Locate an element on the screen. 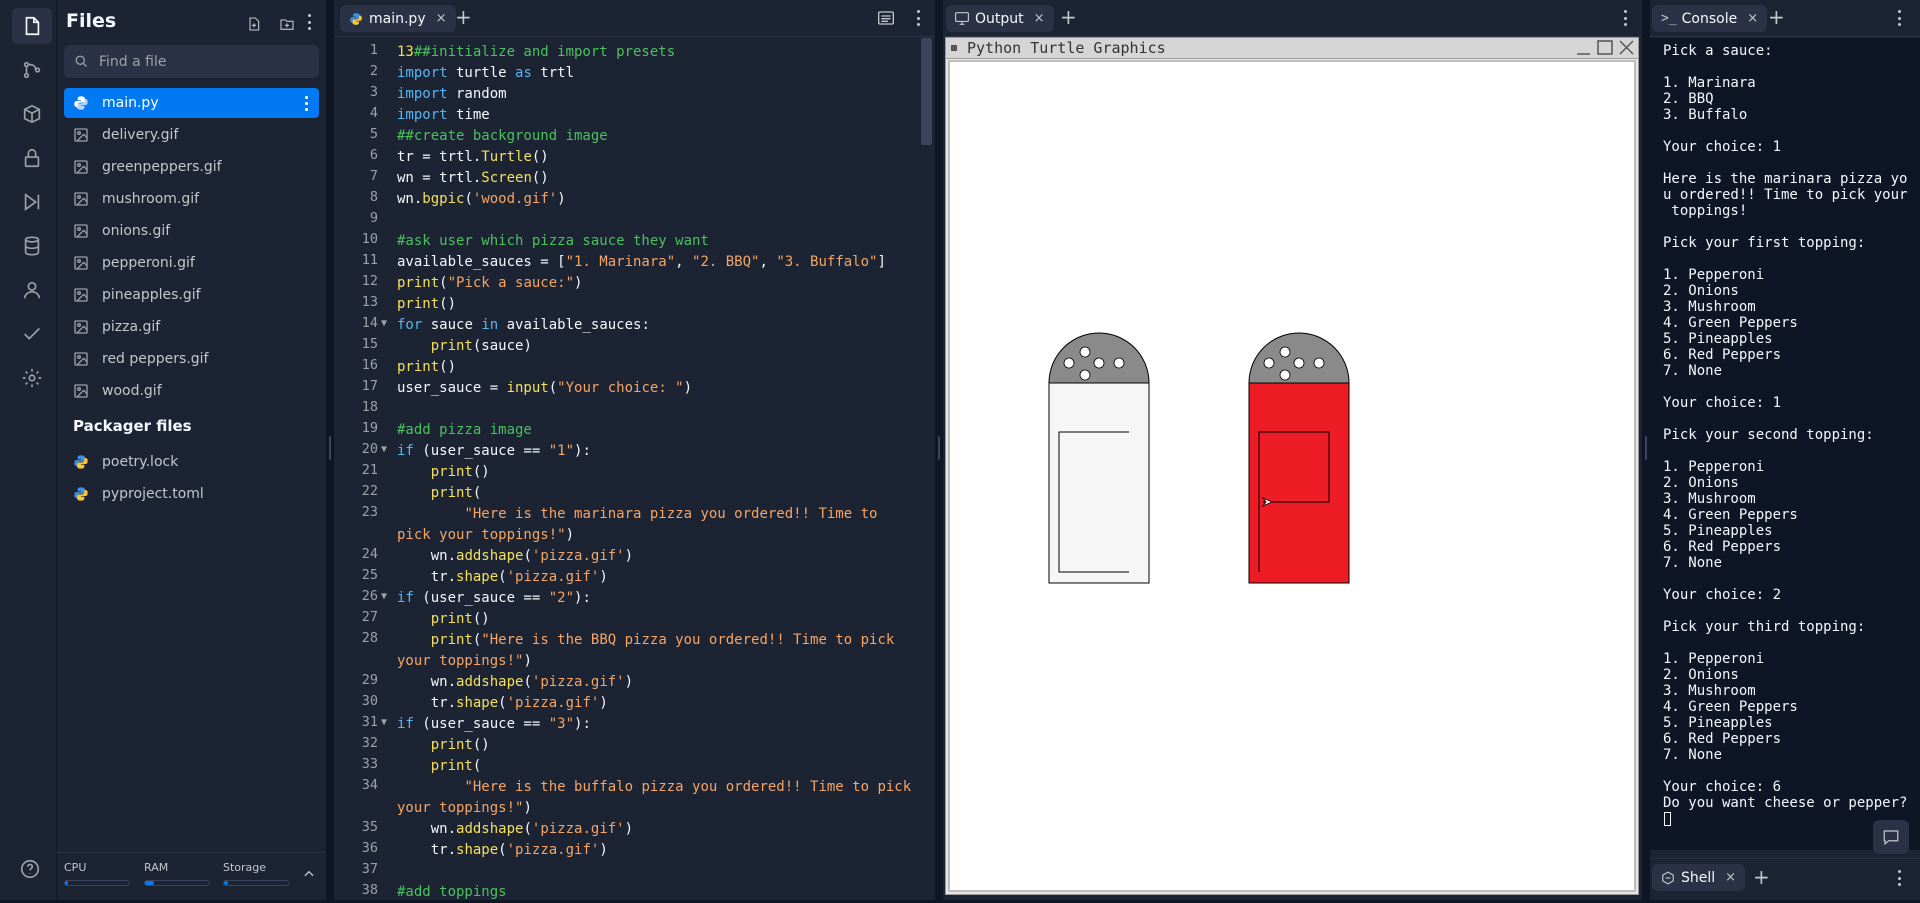  tab-main-py: main.py × is located at coordinates (398, 18).